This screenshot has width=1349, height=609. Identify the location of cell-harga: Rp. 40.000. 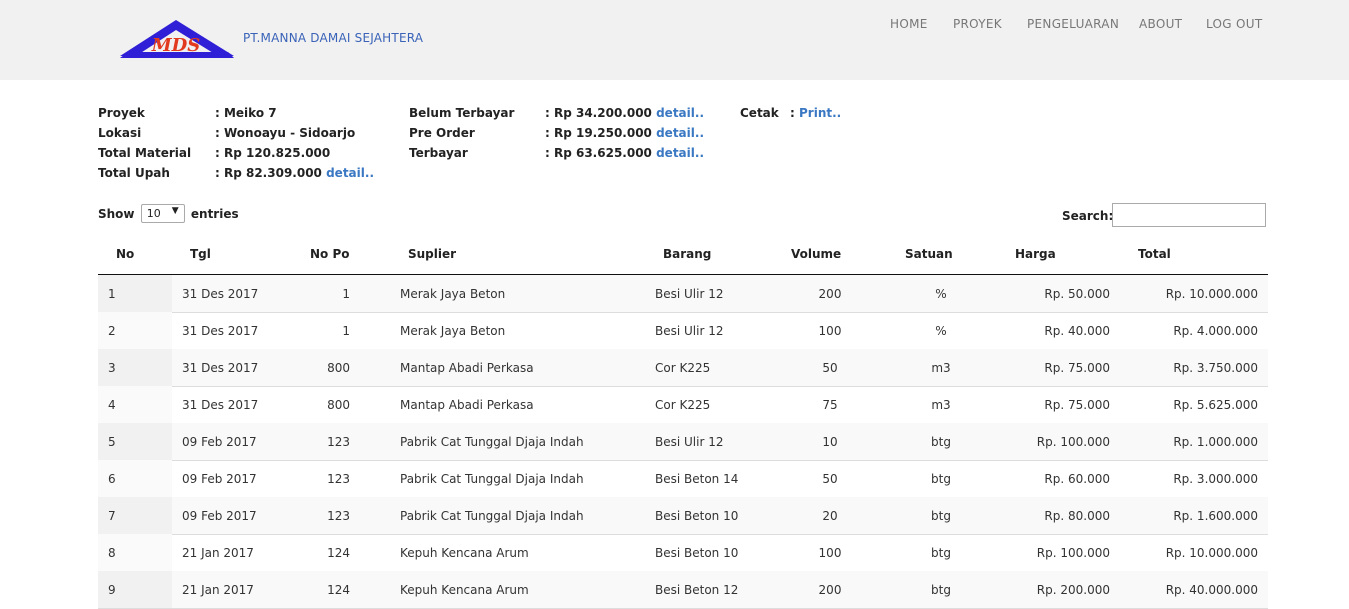
(1077, 331).